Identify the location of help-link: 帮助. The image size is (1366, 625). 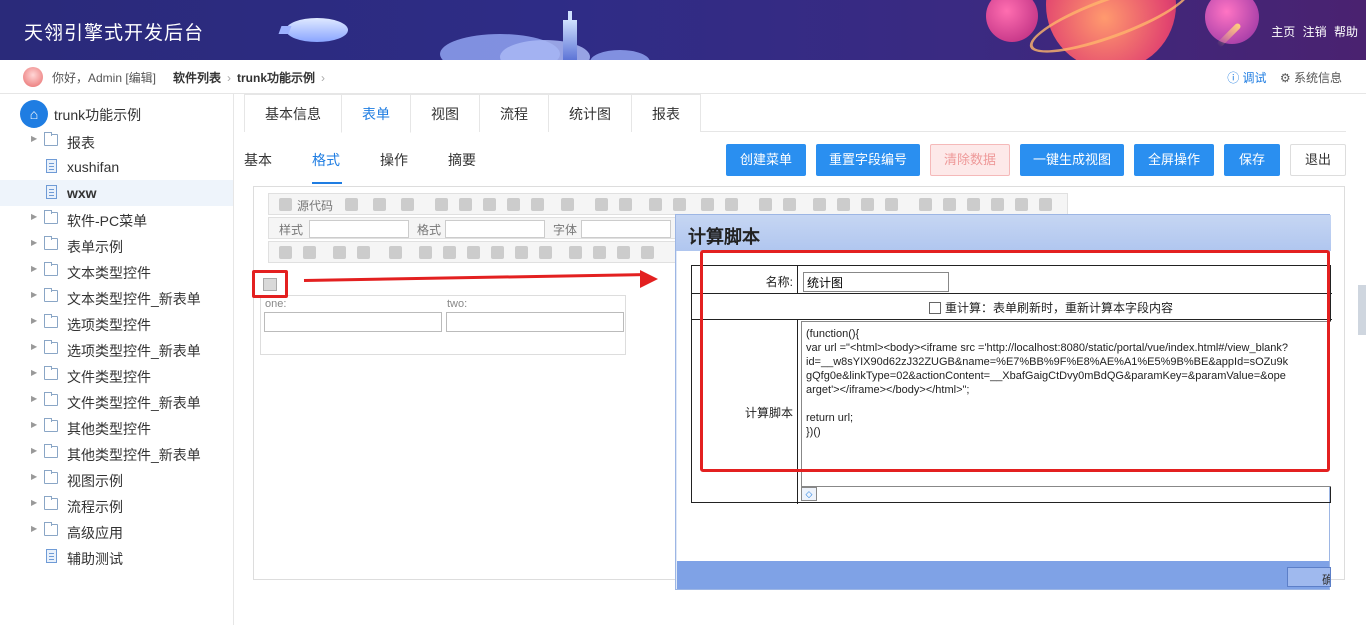
(1346, 32).